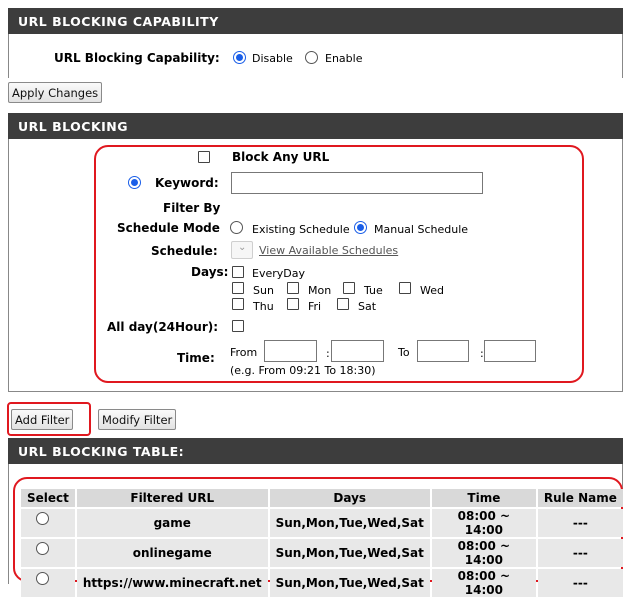  I want to click on row-url: onlinegame, so click(172, 553).